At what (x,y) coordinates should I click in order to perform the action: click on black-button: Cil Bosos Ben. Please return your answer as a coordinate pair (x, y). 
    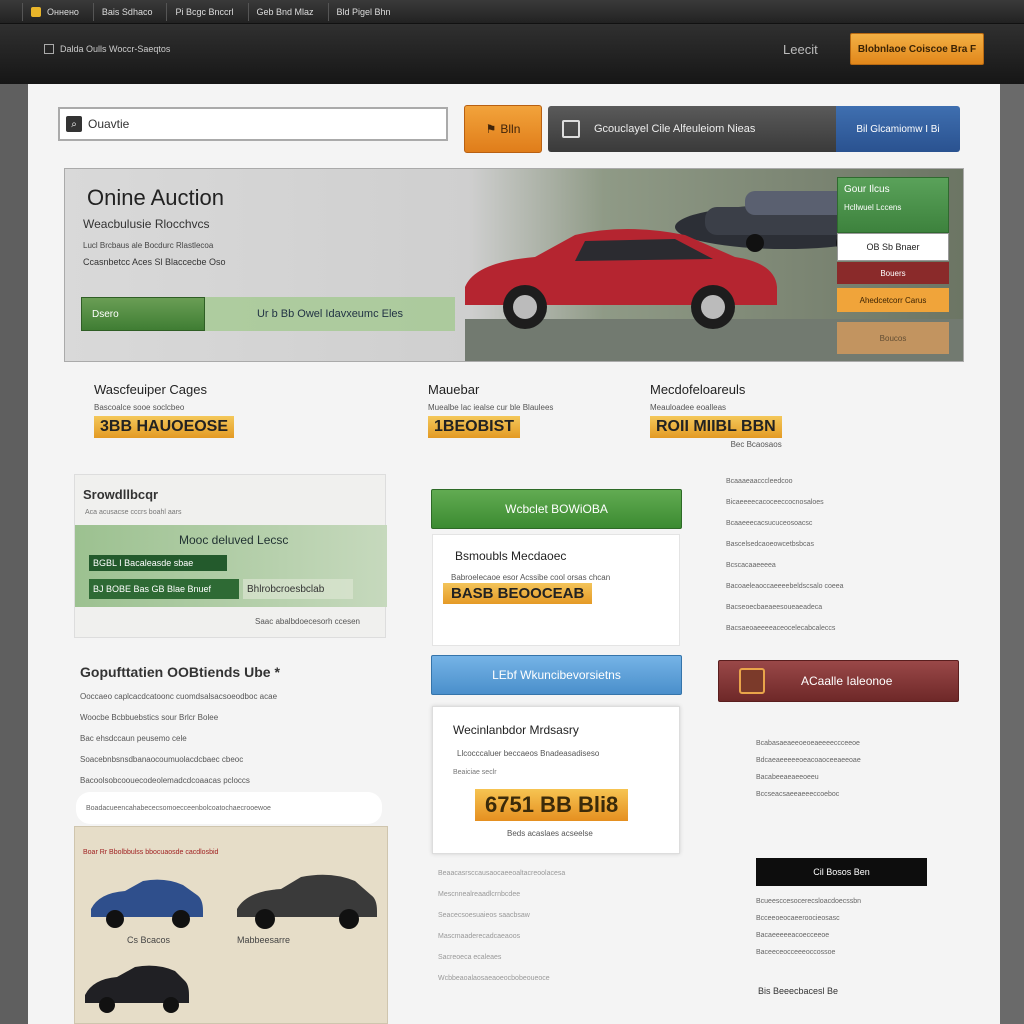
    Looking at the image, I should click on (841, 872).